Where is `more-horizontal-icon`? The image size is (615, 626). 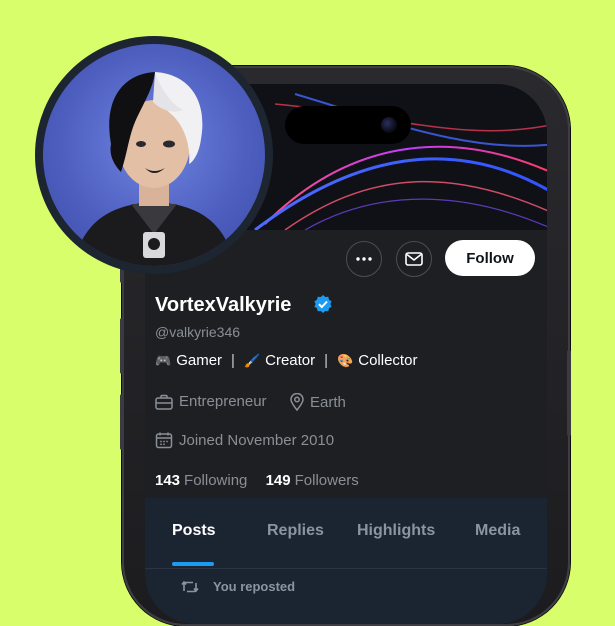 more-horizontal-icon is located at coordinates (364, 259).